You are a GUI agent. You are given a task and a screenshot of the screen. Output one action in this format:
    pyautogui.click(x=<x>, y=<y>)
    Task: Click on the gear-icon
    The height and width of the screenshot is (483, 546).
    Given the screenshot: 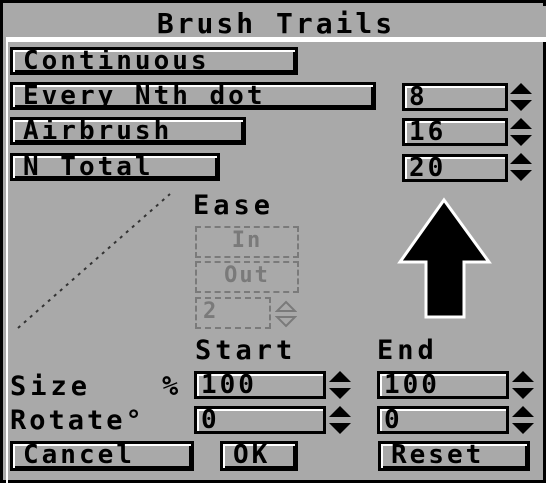 What is the action you would take?
    pyautogui.click(x=286, y=314)
    